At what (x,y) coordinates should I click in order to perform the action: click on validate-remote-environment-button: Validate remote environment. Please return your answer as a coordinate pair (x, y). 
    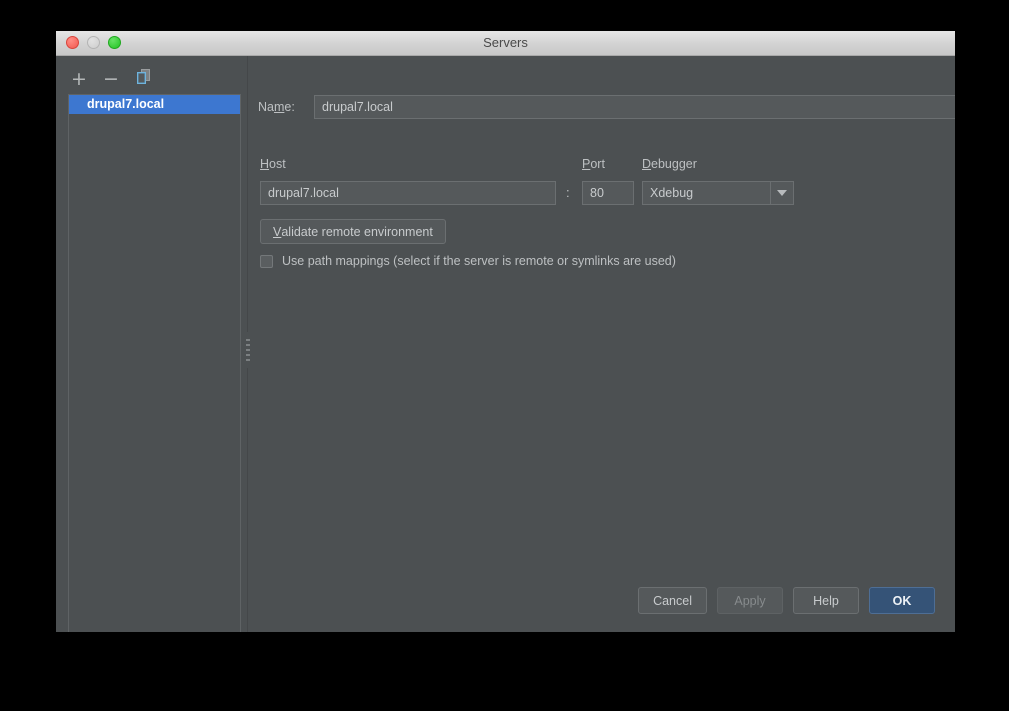
    Looking at the image, I should click on (353, 231).